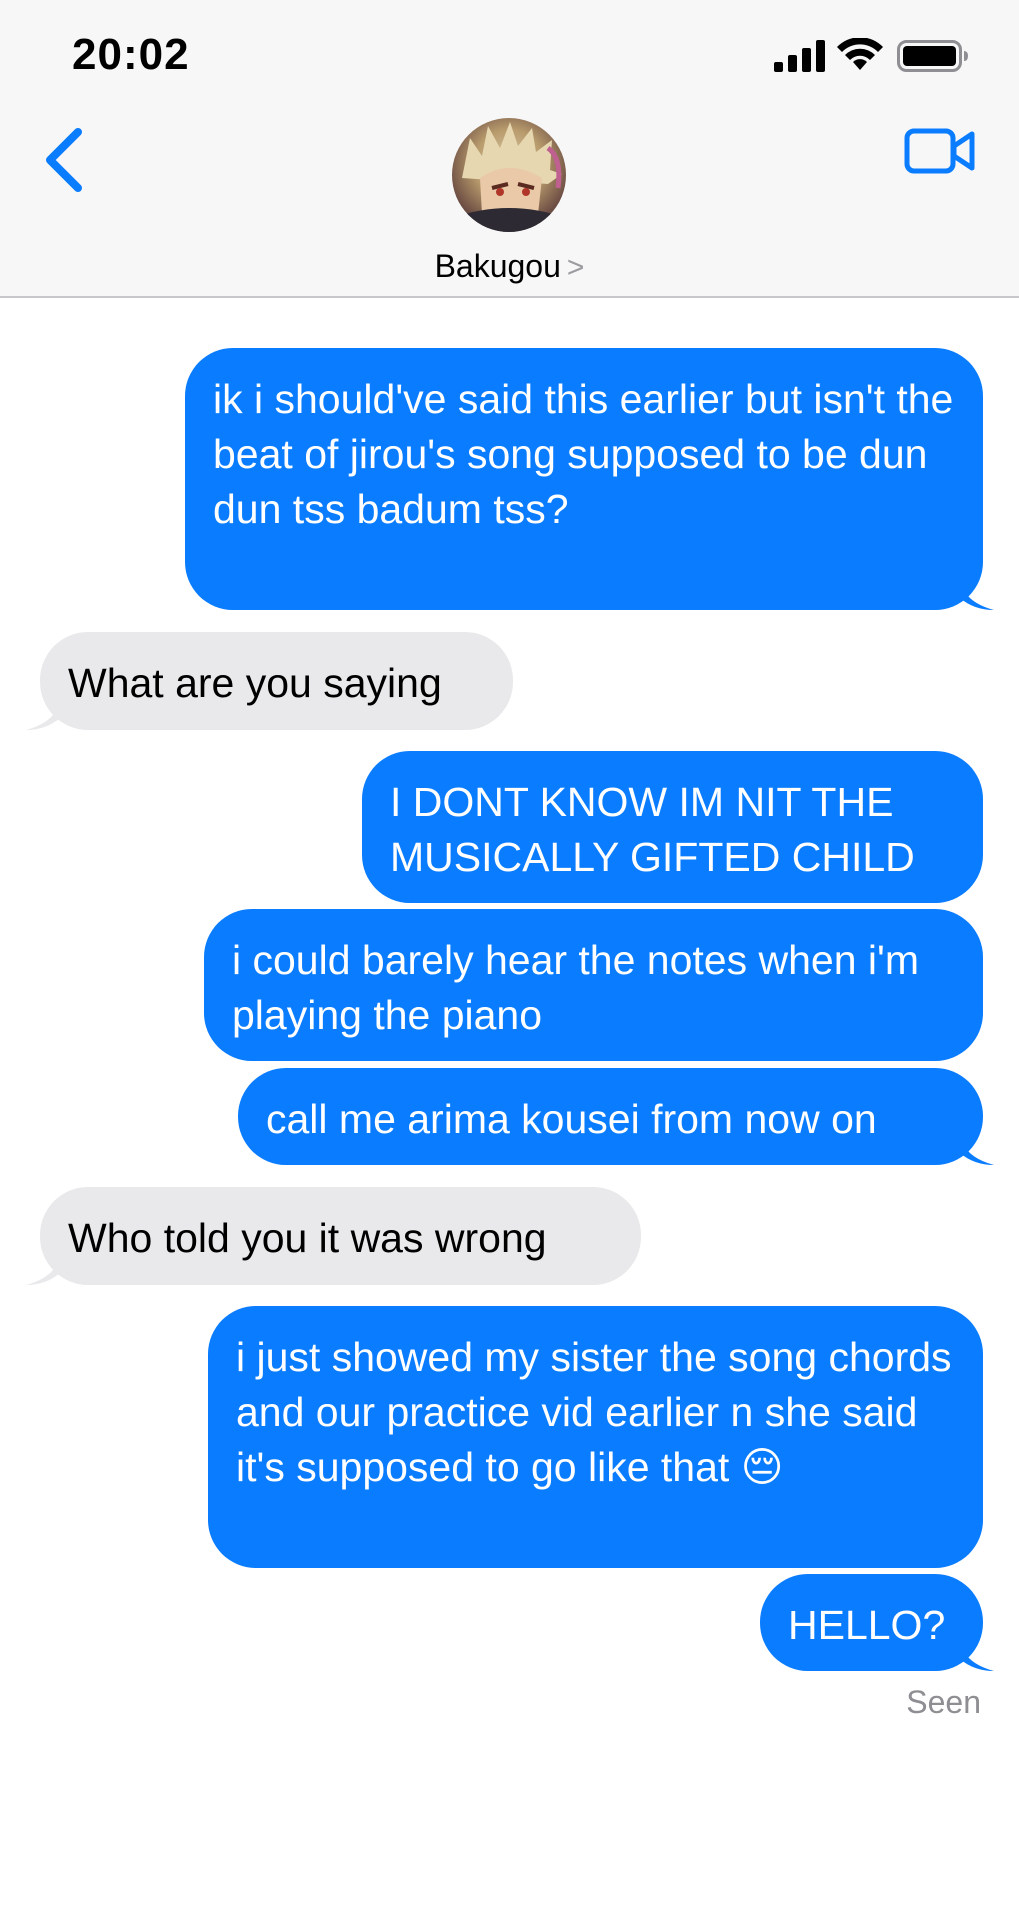 Image resolution: width=1019 pixels, height=1920 pixels. What do you see at coordinates (940, 151) in the screenshot?
I see `video-call-icon` at bounding box center [940, 151].